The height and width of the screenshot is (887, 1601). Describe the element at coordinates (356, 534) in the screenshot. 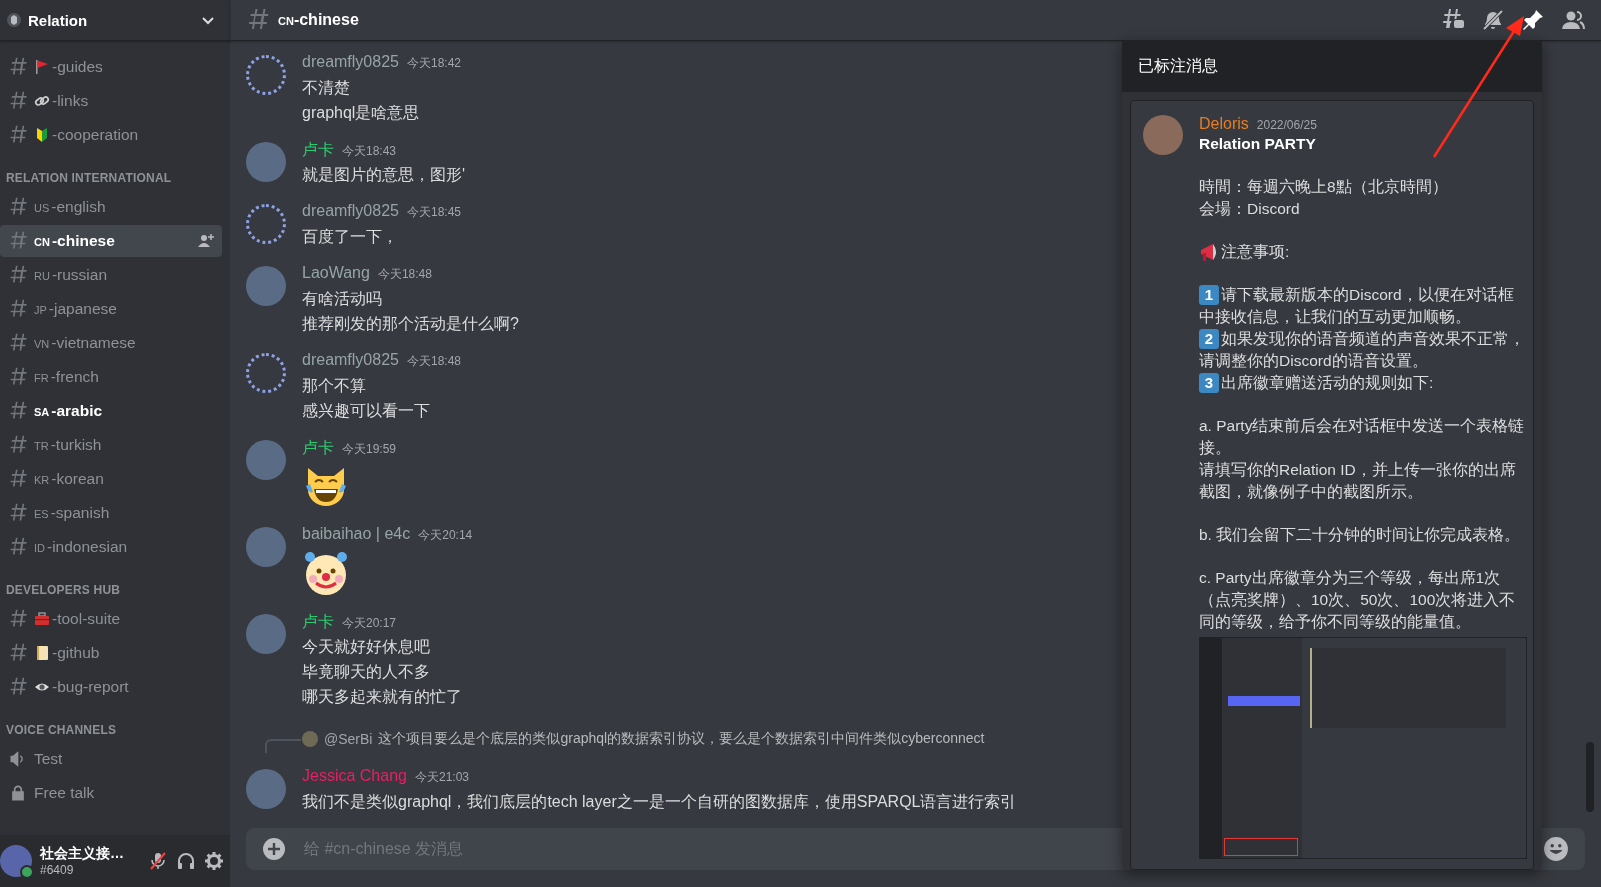

I see `author-name: baibaihao | e4c` at that location.